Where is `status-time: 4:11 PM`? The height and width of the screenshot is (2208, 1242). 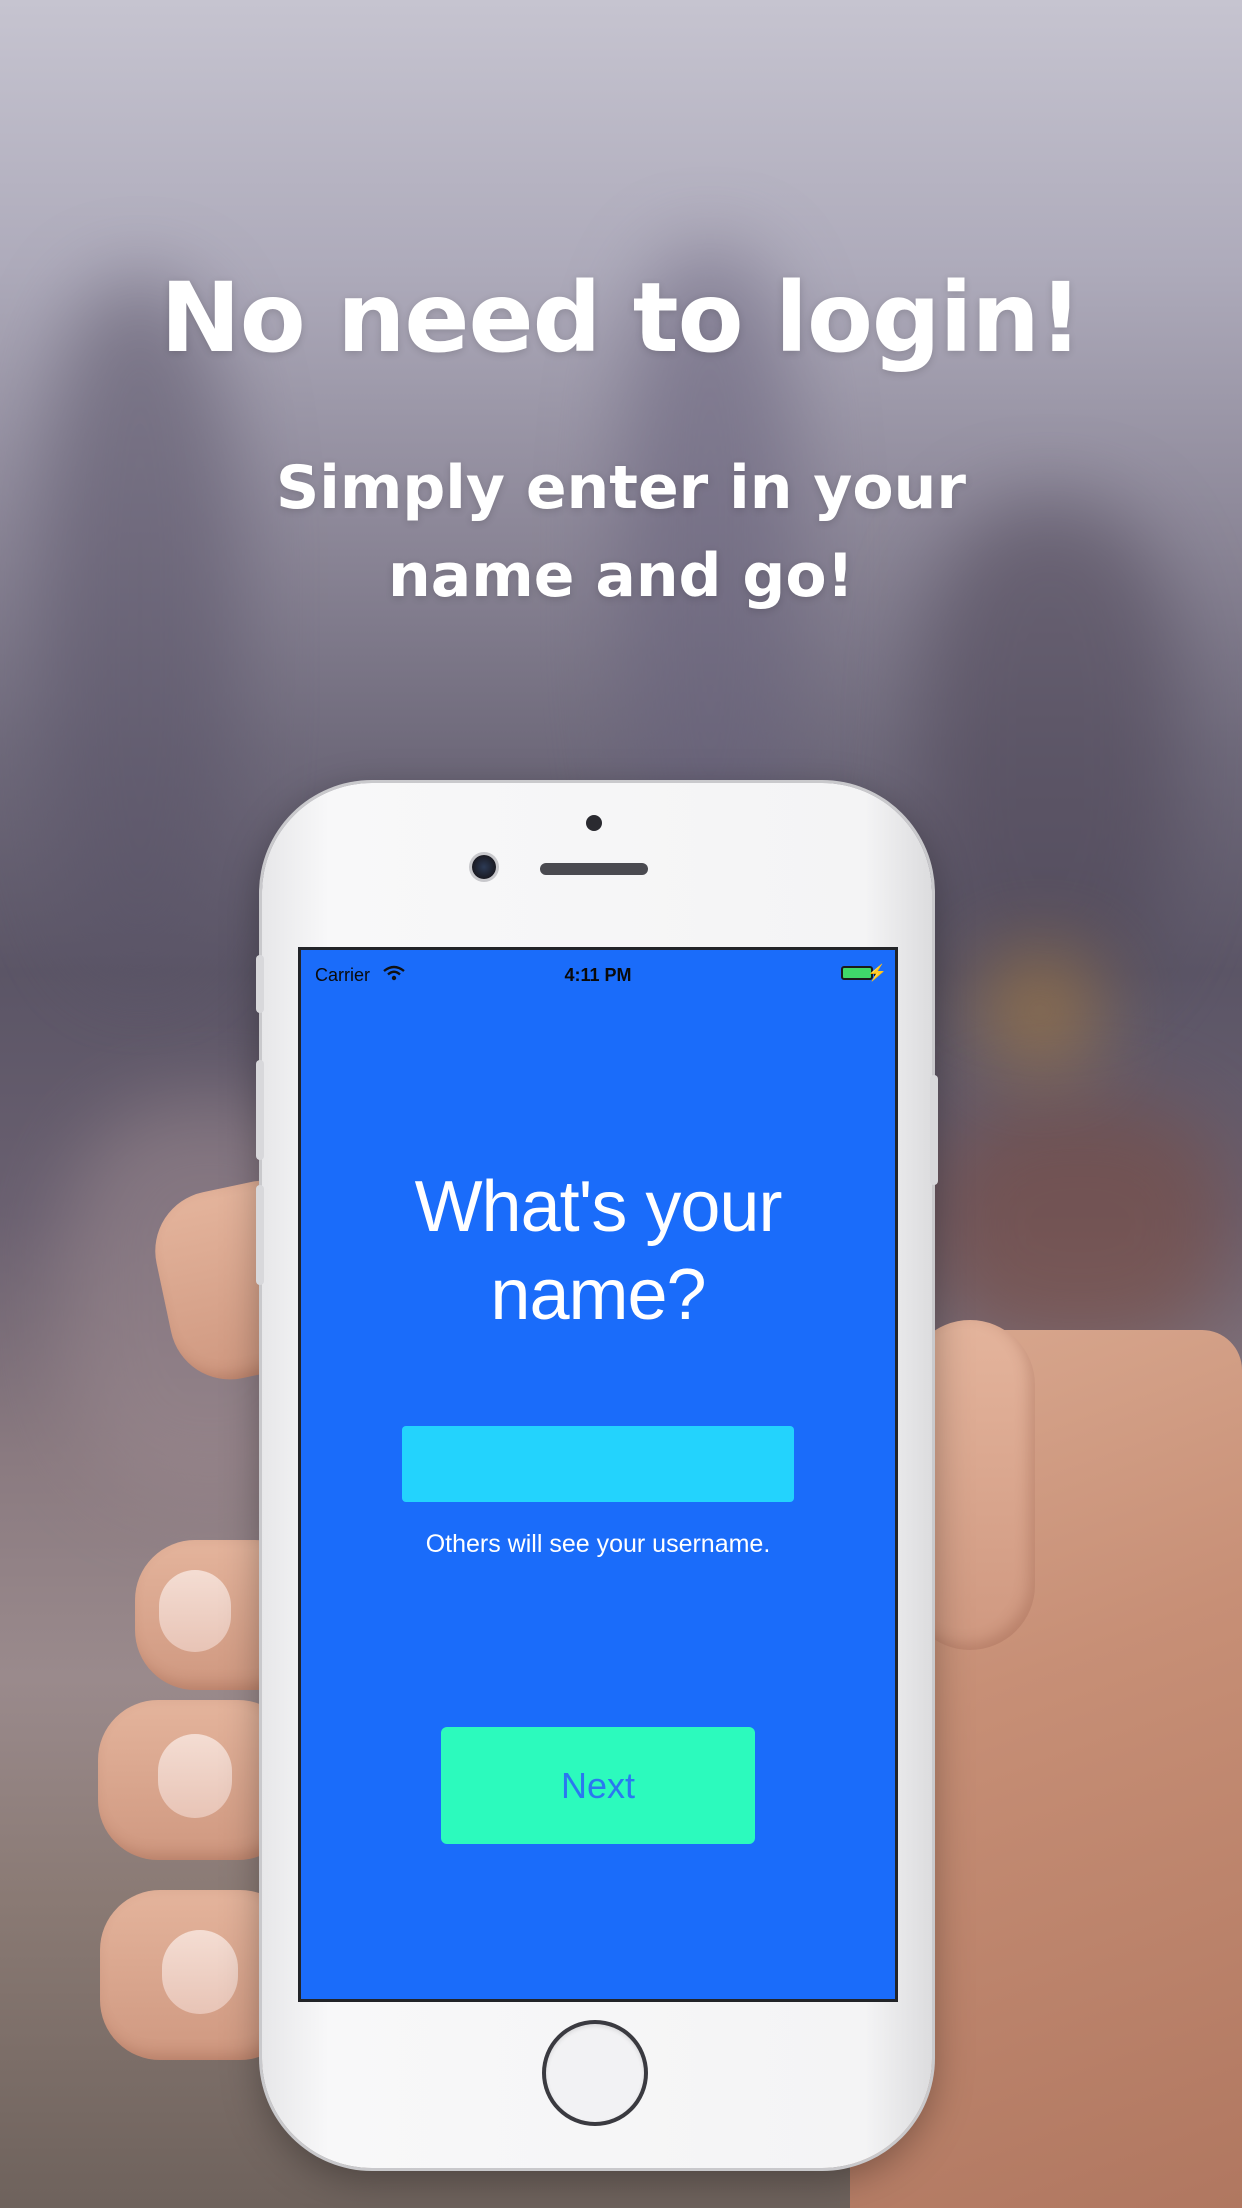
status-time: 4:11 PM is located at coordinates (598, 975).